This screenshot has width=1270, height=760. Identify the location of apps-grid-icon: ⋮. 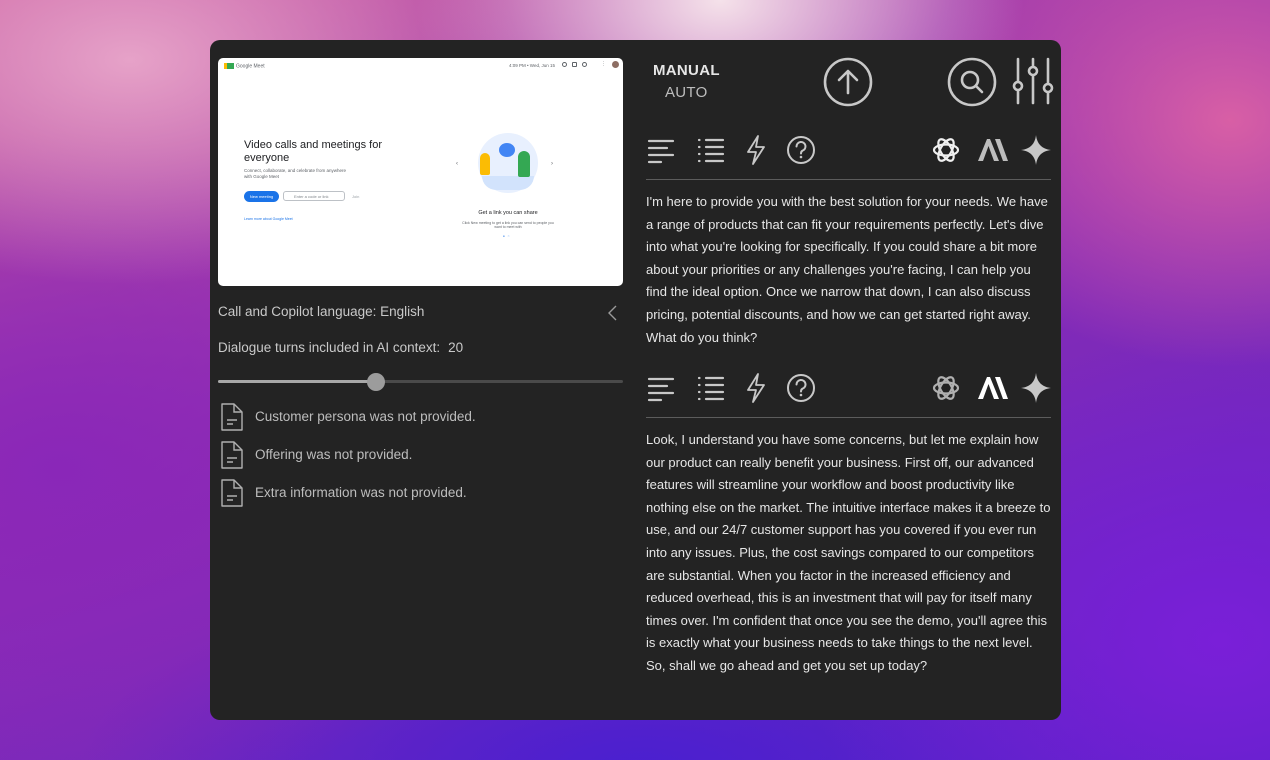
(603, 64).